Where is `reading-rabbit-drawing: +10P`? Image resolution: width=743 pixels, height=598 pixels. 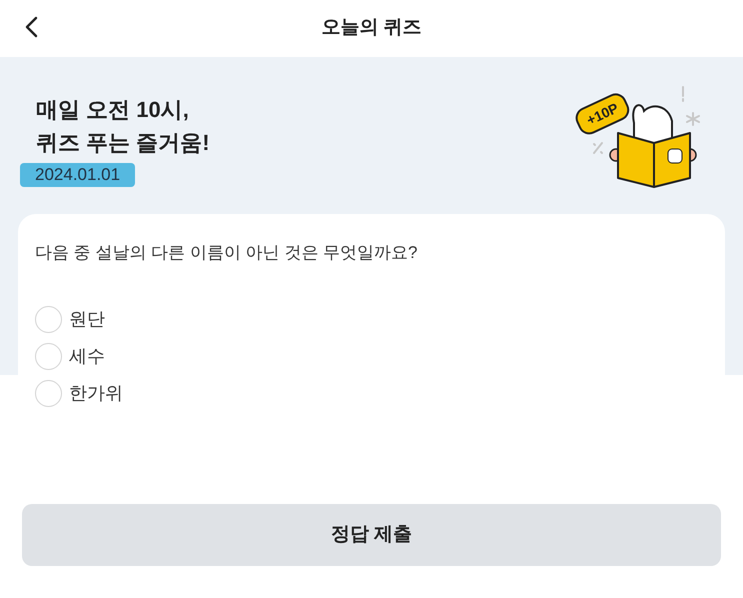 reading-rabbit-drawing: +10P is located at coordinates (639, 138).